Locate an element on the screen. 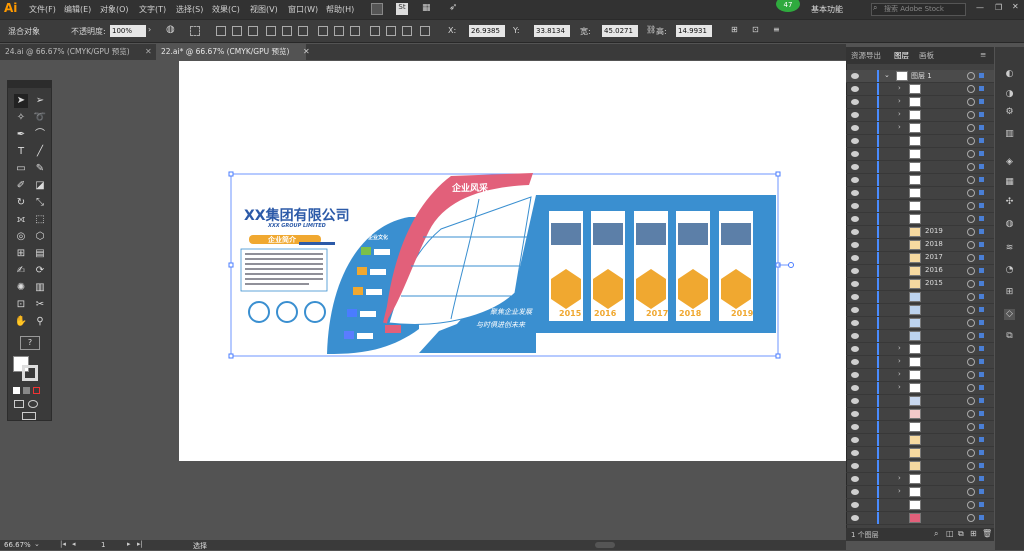 The width and height of the screenshot is (1024, 551). first-page-icon: |◂ is located at coordinates (63, 544).